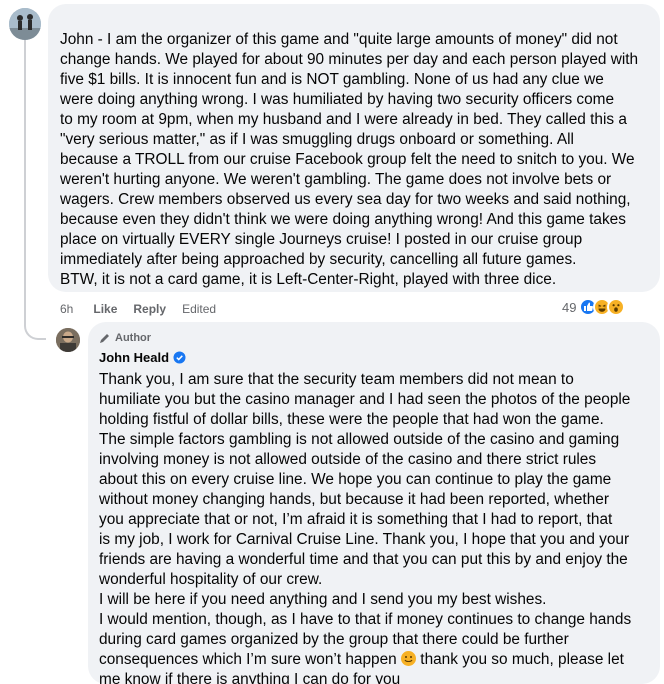  What do you see at coordinates (104, 338) in the screenshot?
I see `pen-icon` at bounding box center [104, 338].